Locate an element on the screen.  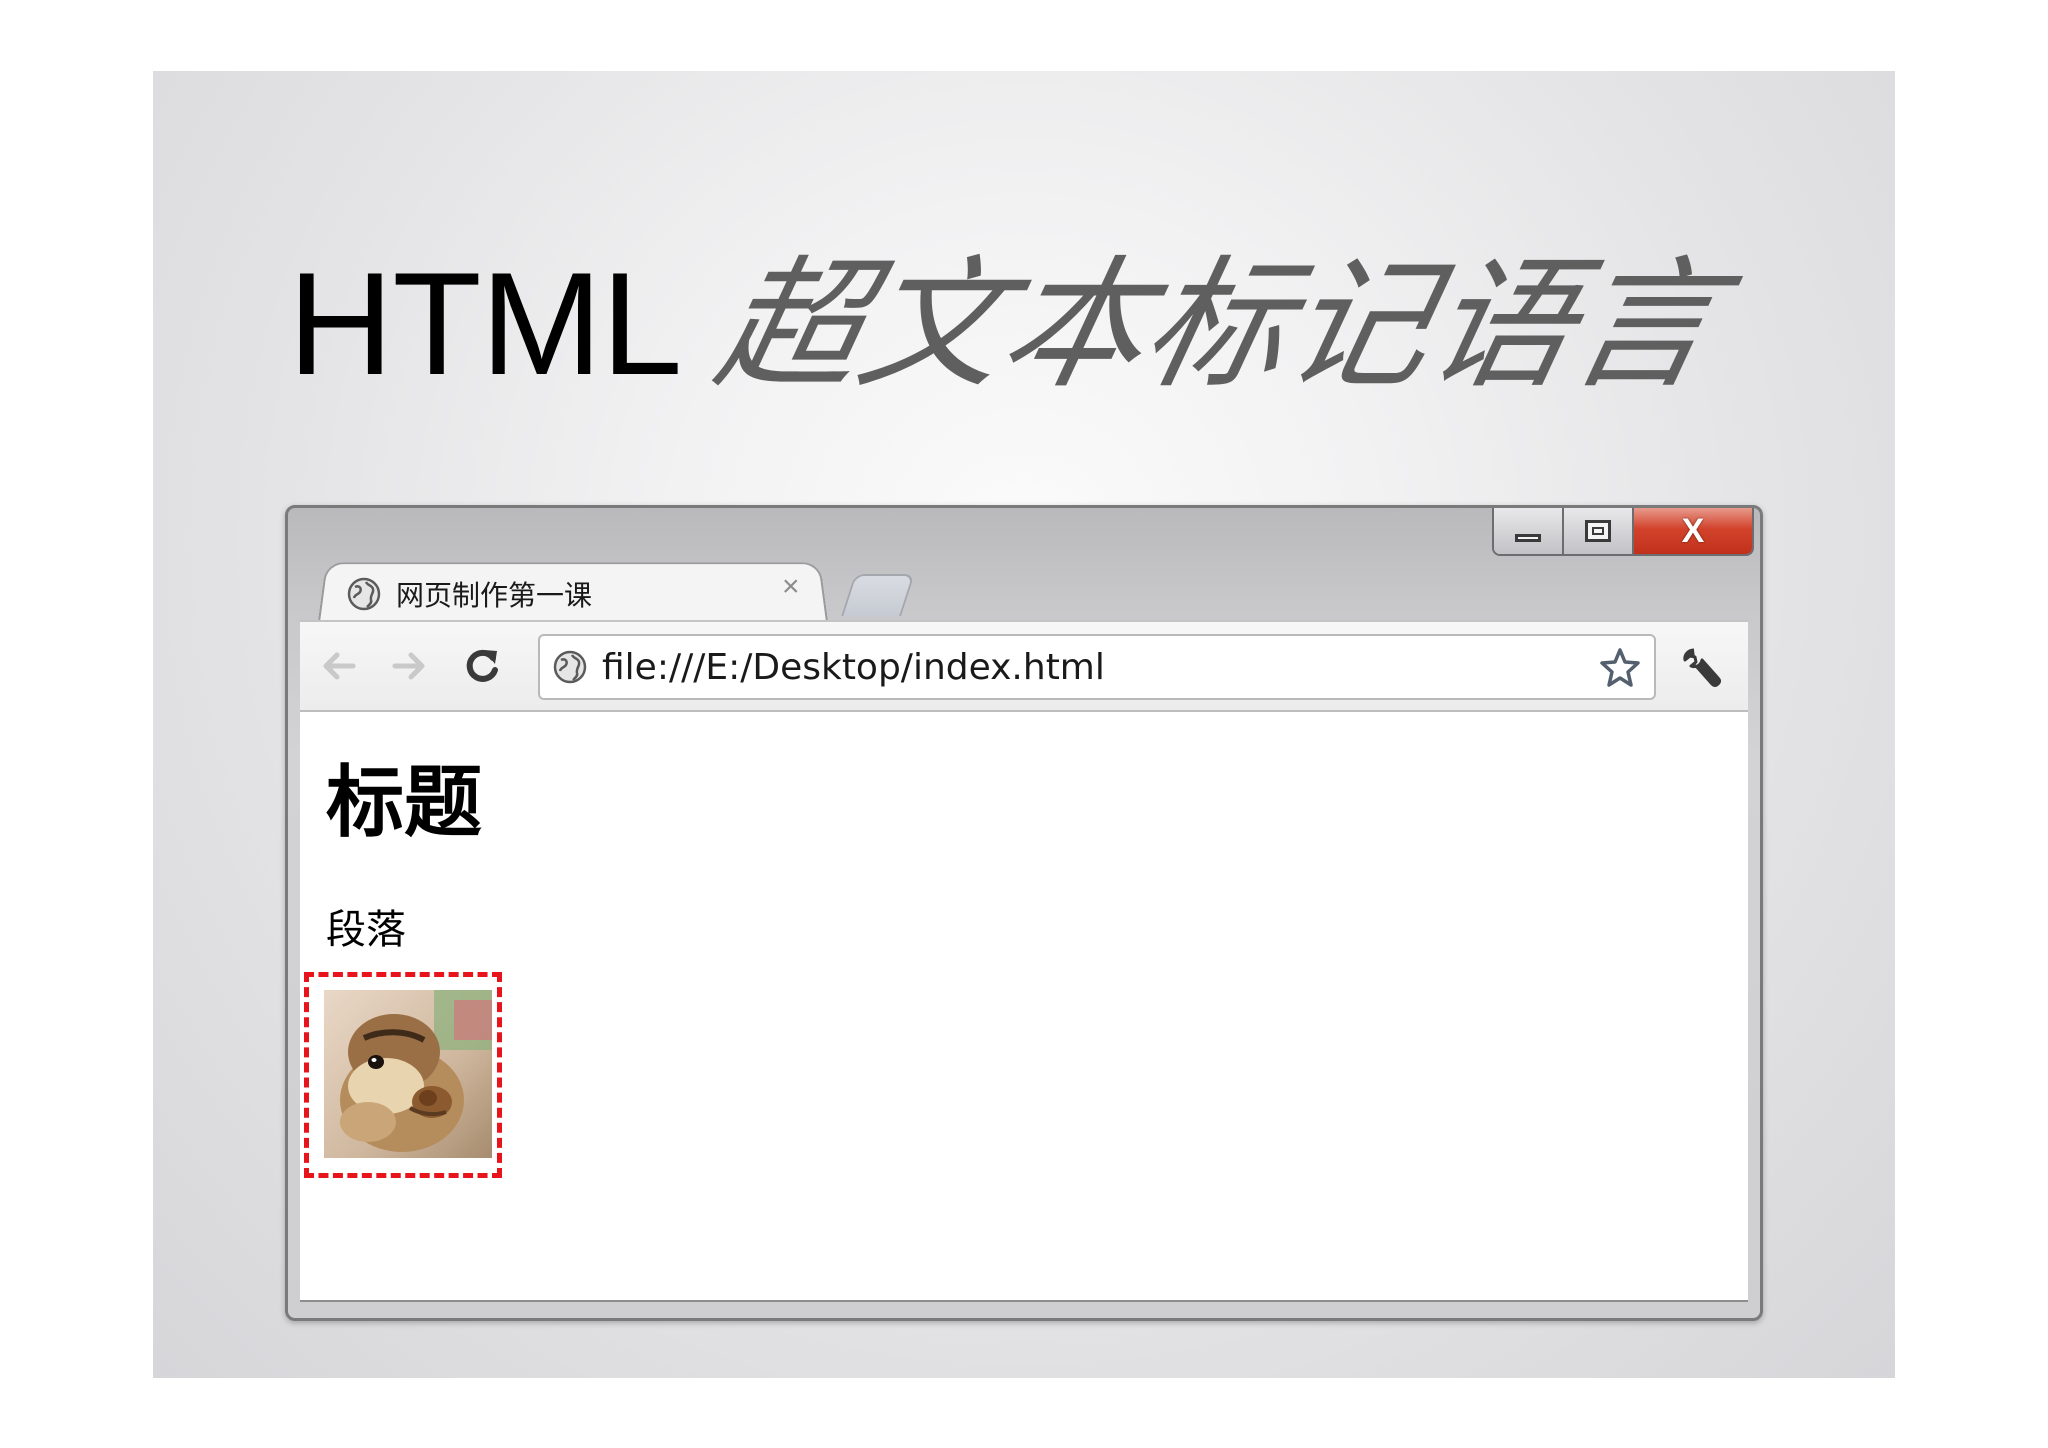
maximize-icon is located at coordinates (1598, 531).